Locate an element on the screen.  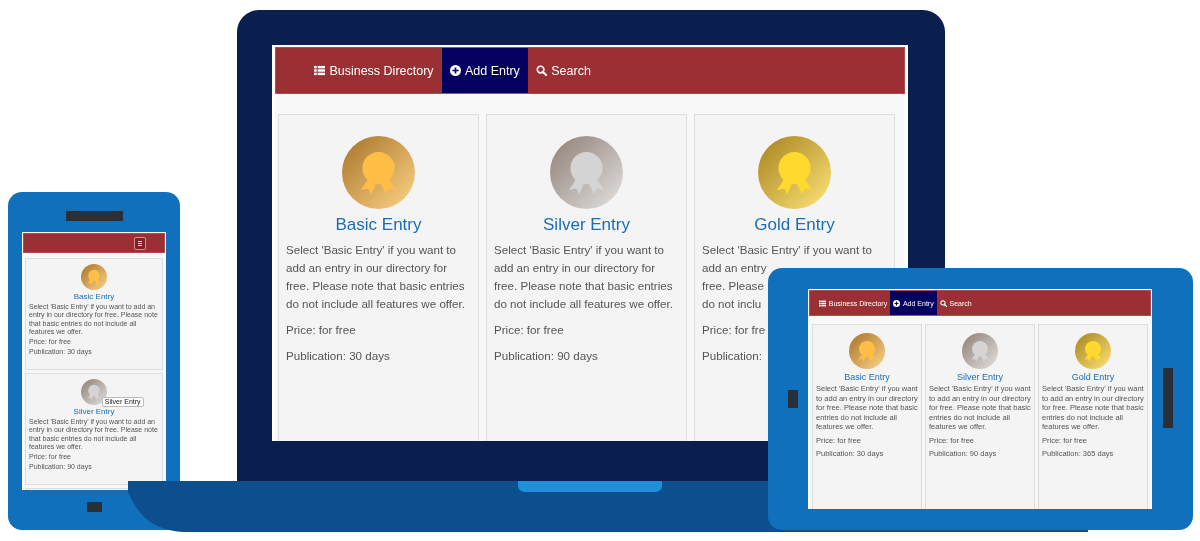
menu-button is located at coordinates (140, 243).